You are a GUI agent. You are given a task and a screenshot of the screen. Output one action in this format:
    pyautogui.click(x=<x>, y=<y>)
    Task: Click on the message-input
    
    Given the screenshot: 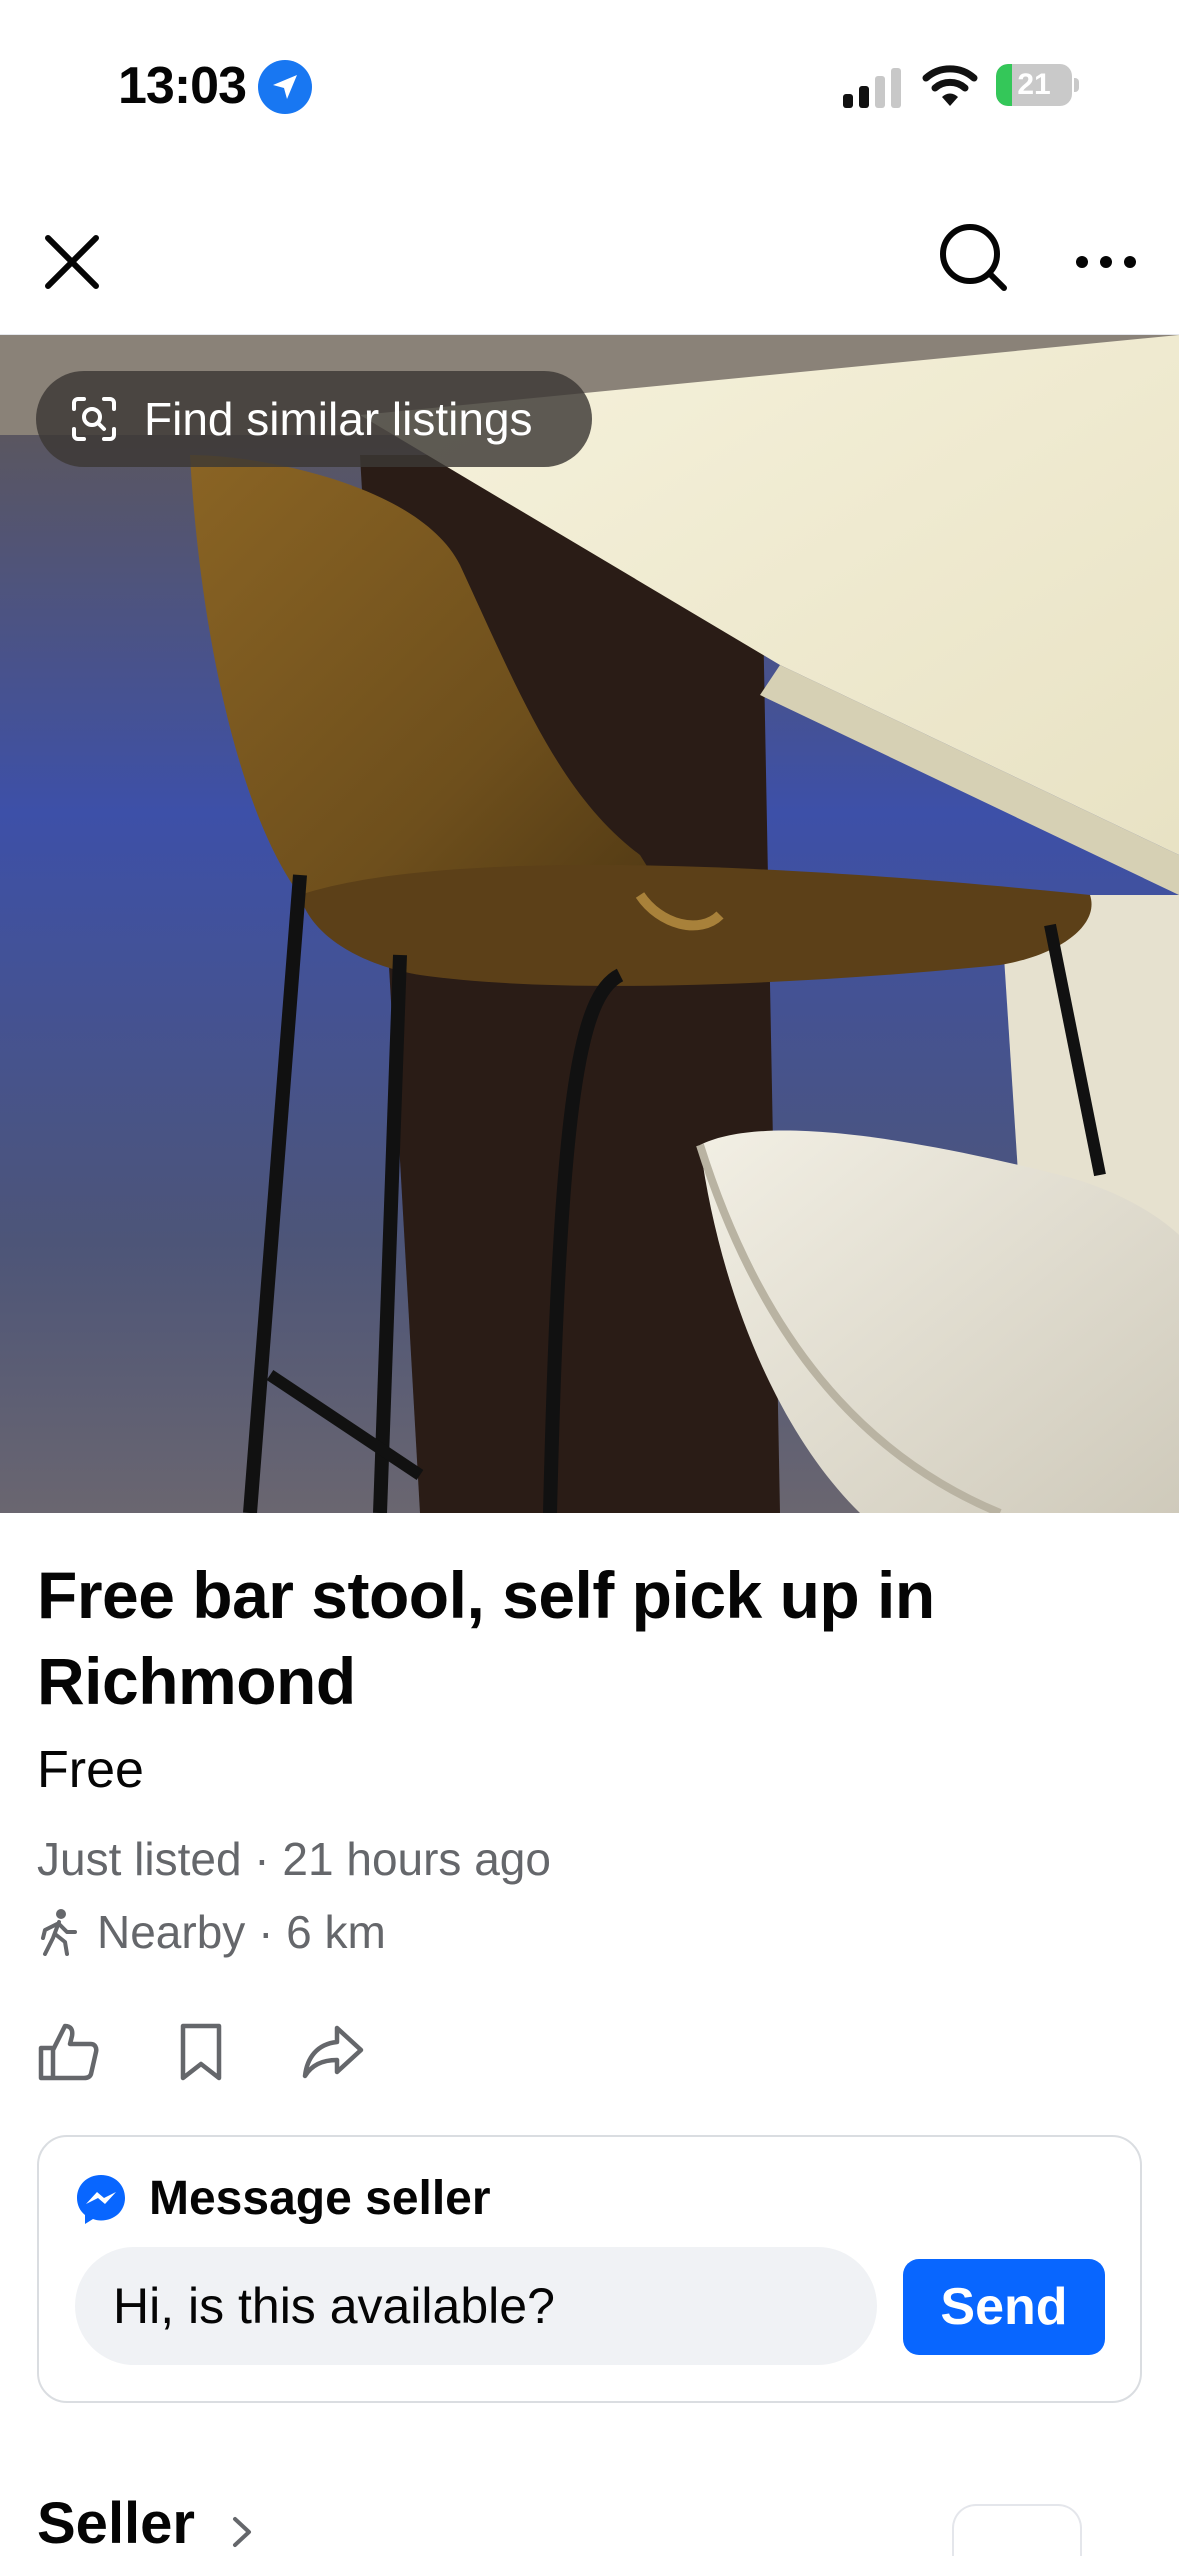 What is the action you would take?
    pyautogui.click(x=476, y=2306)
    